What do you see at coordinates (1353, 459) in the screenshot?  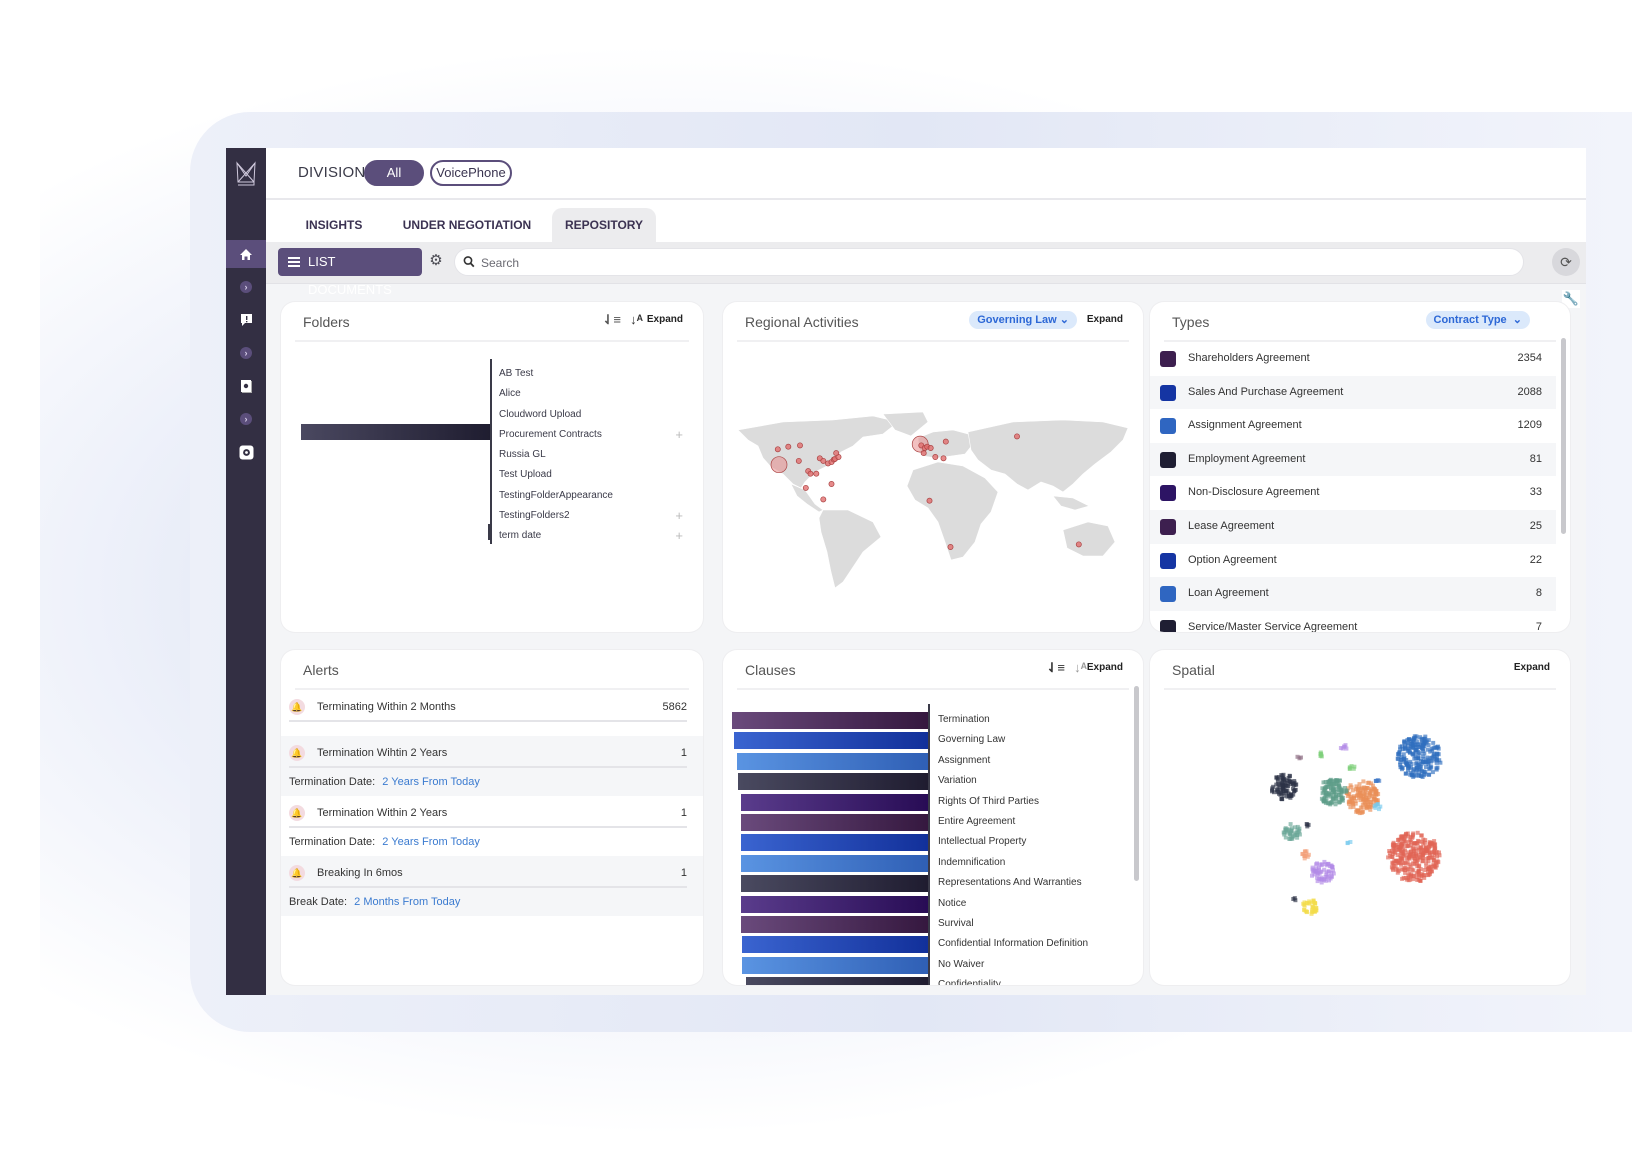 I see `type-row: Employment Agreement 81` at bounding box center [1353, 459].